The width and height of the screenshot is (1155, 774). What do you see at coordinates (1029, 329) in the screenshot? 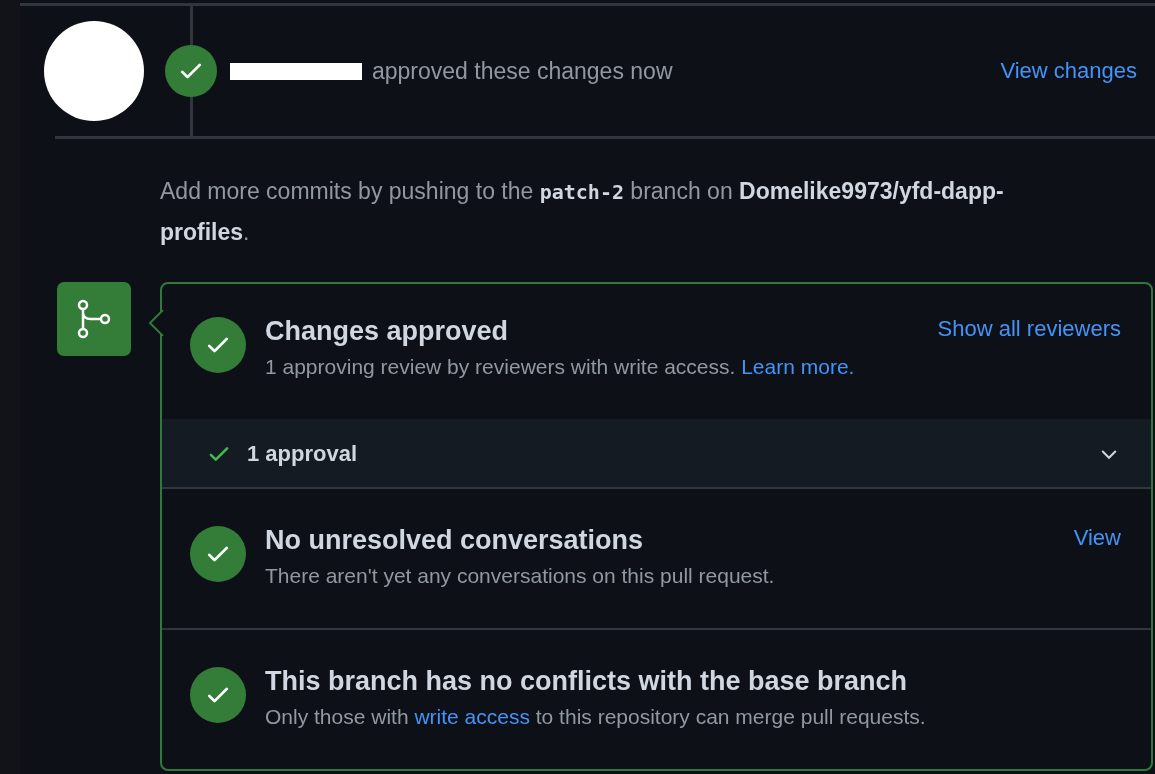
I see `check-link: Show all reviewers` at bounding box center [1029, 329].